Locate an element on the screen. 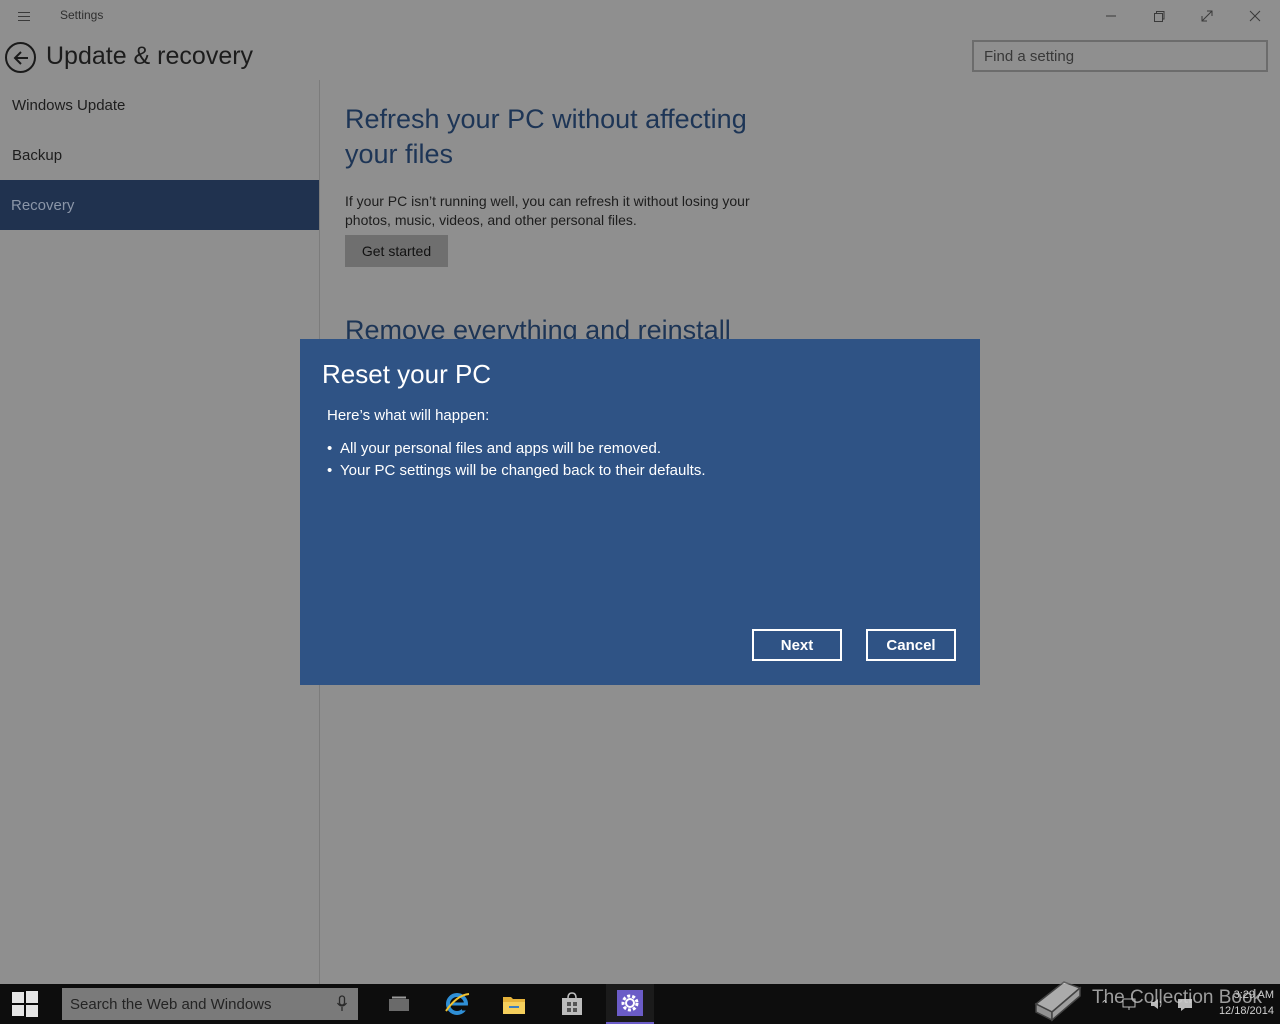 The width and height of the screenshot is (1280, 1024). find-setting-search-input is located at coordinates (1120, 56).